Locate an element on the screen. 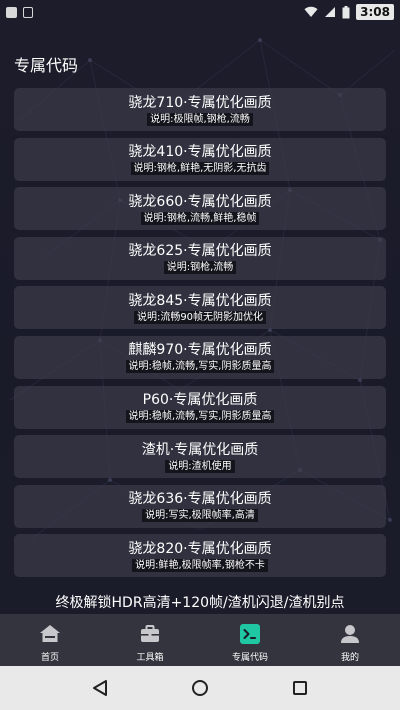  back-triangle-icon is located at coordinates (100, 688).